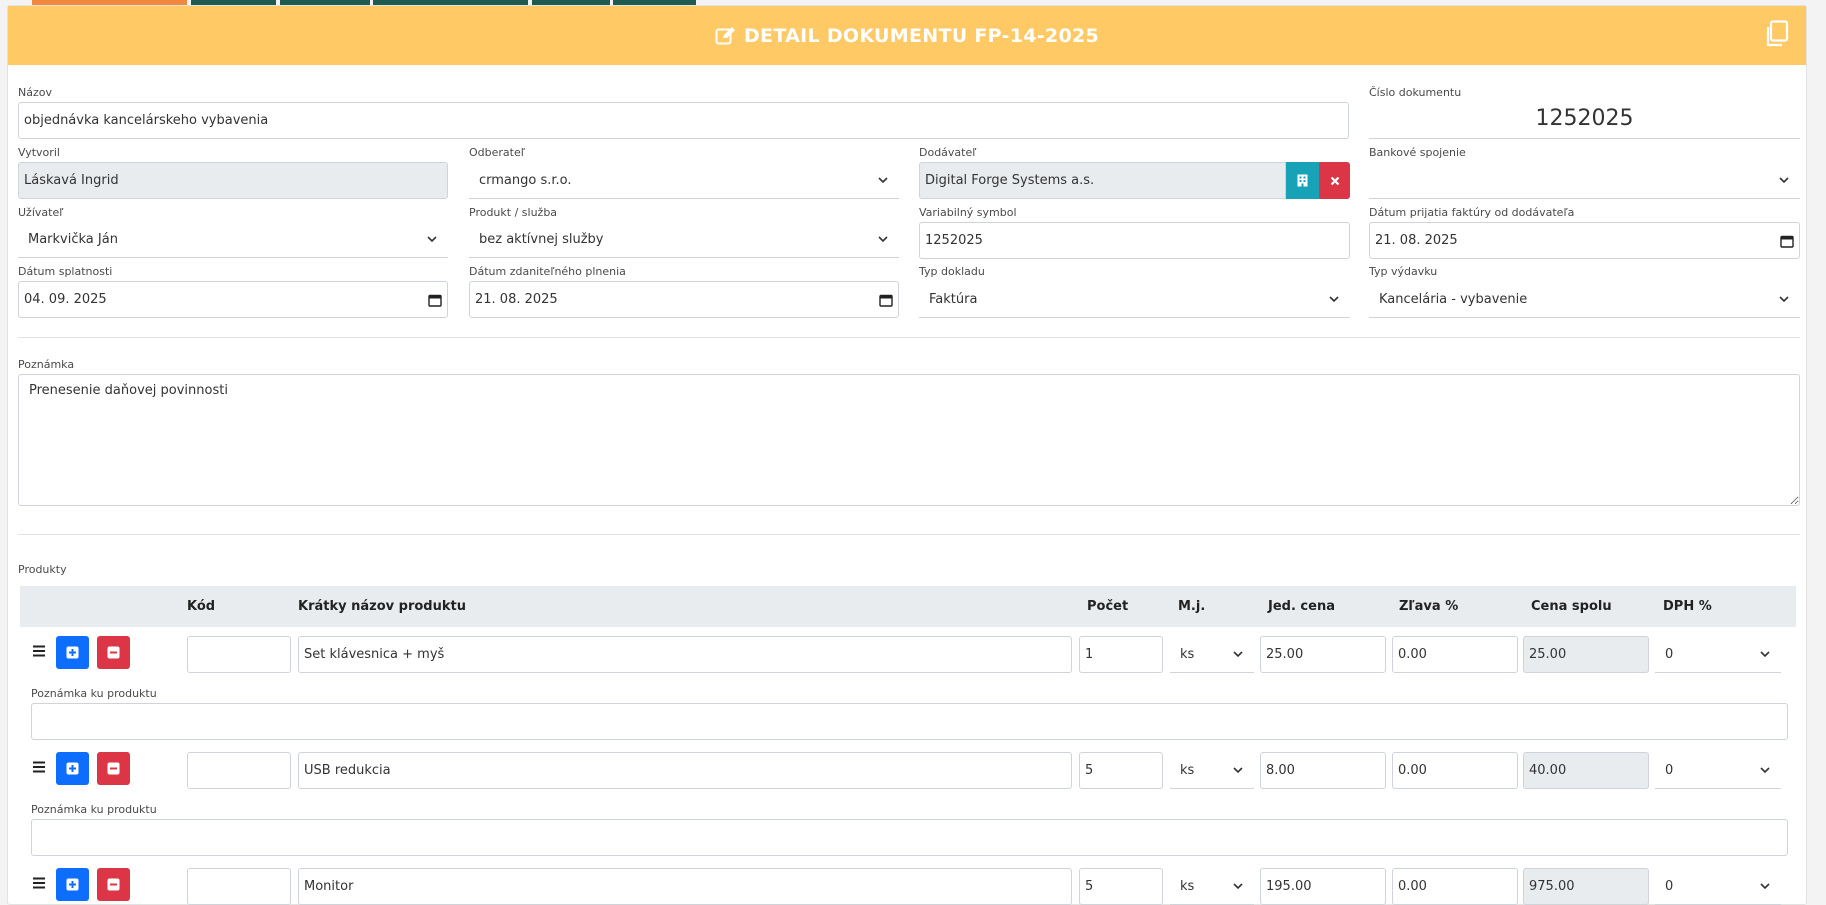 The image size is (1826, 905). Describe the element at coordinates (1323, 654) in the screenshot. I see `product-jed-cena-input: 25.00` at that location.